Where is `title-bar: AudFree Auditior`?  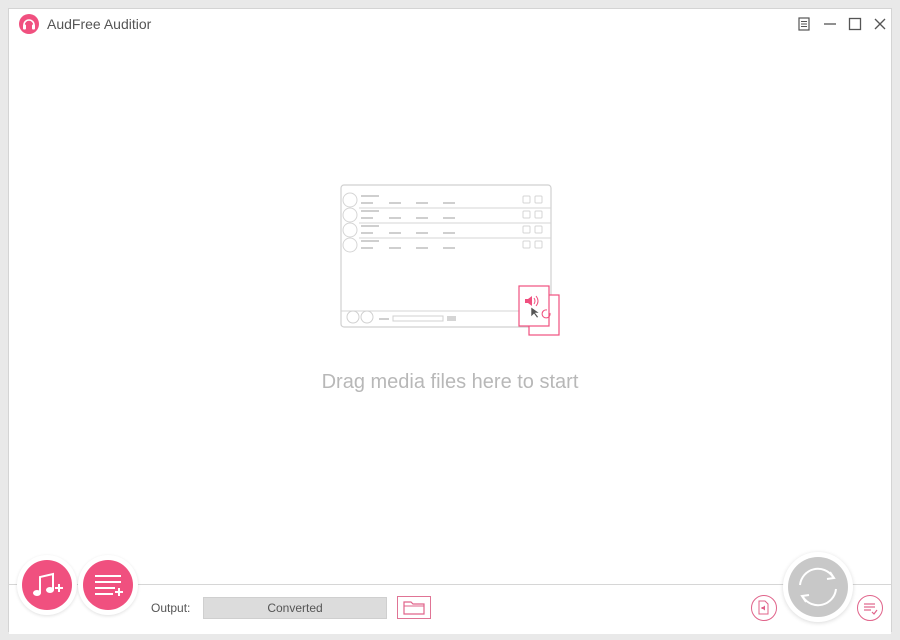 title-bar: AudFree Auditior is located at coordinates (450, 24).